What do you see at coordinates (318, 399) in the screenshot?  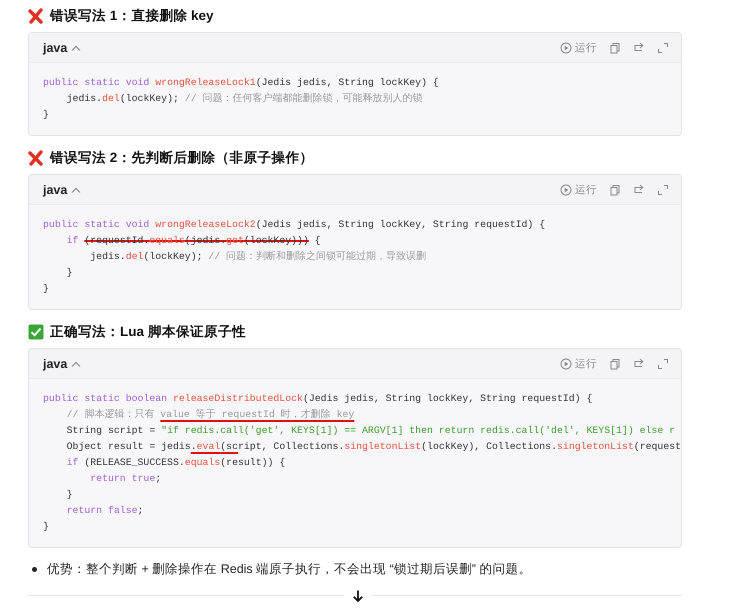 I see `code-line: public static boolean releaseDistributedLock(Jedis jedis, String lockKey, String requestId) {` at bounding box center [318, 399].